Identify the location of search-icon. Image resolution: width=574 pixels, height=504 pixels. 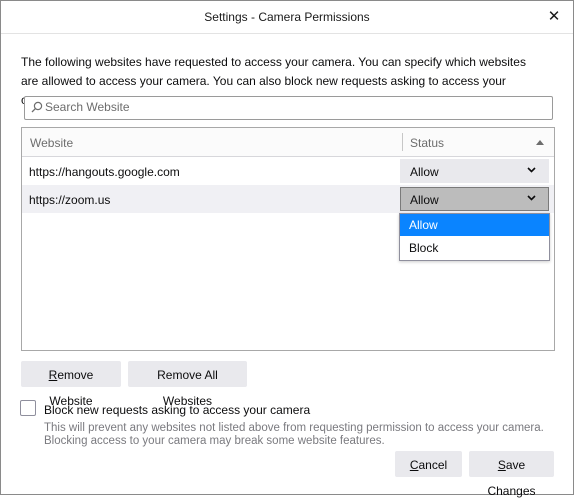
(37, 107).